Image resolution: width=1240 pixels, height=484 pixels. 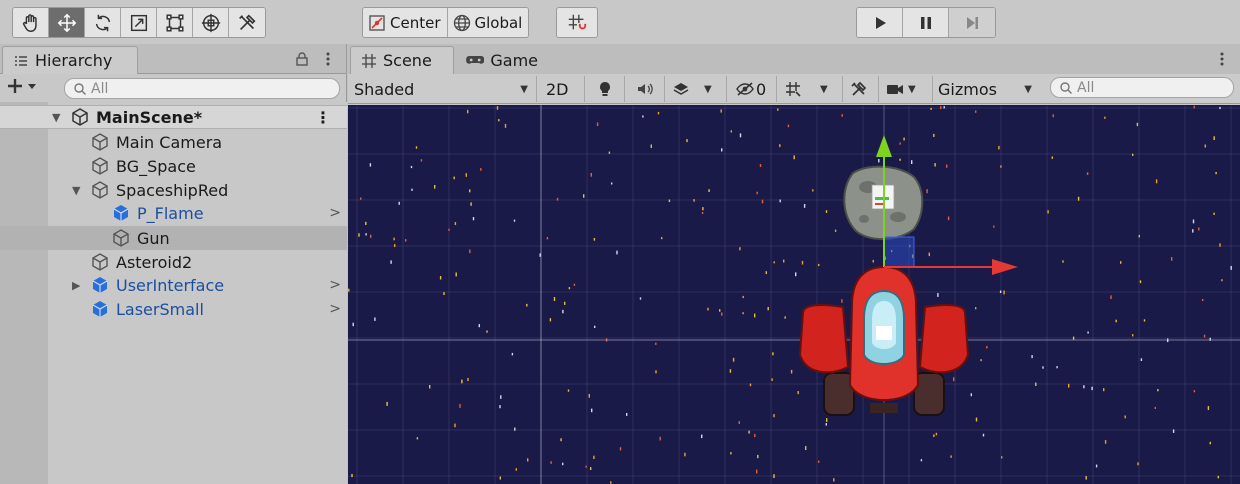 I want to click on rect-transform-icon, so click(x=174, y=22).